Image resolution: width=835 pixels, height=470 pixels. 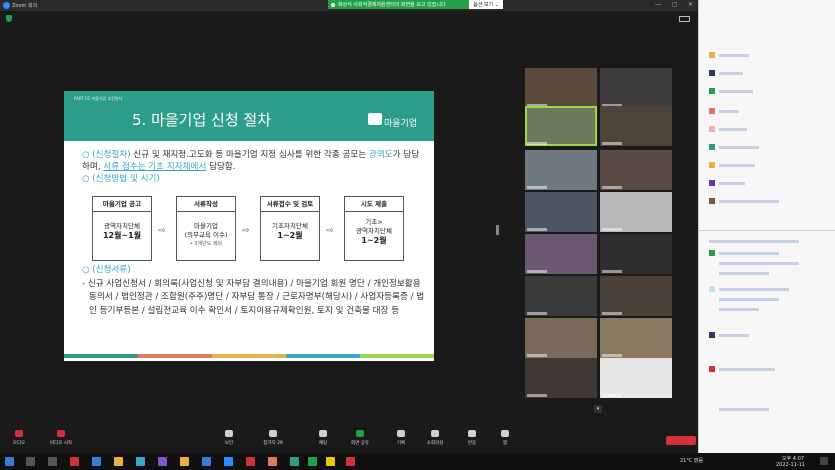 What do you see at coordinates (96, 461) in the screenshot?
I see `edge-browser-icon` at bounding box center [96, 461].